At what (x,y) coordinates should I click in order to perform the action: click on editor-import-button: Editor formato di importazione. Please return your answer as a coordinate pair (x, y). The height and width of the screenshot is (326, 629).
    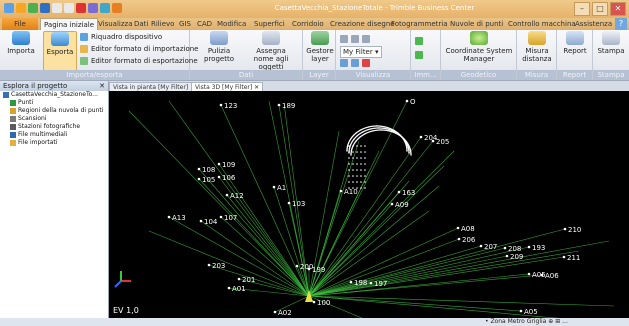
    Looking at the image, I should click on (139, 49).